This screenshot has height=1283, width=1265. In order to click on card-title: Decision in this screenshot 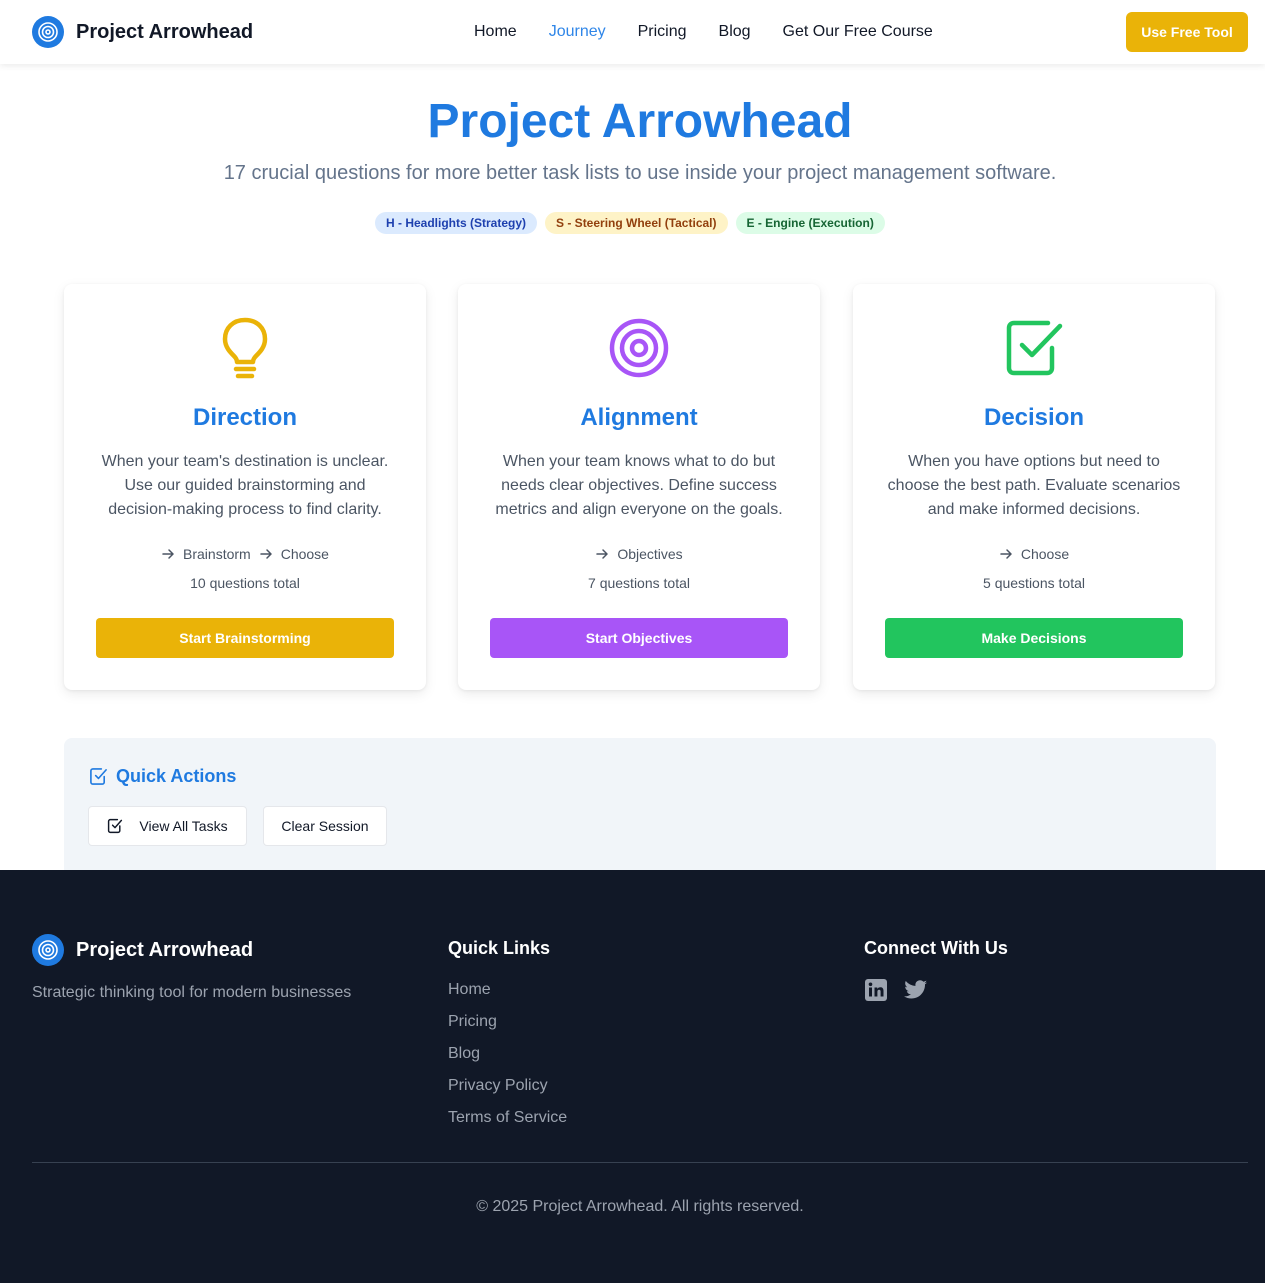, I will do `click(1034, 417)`.